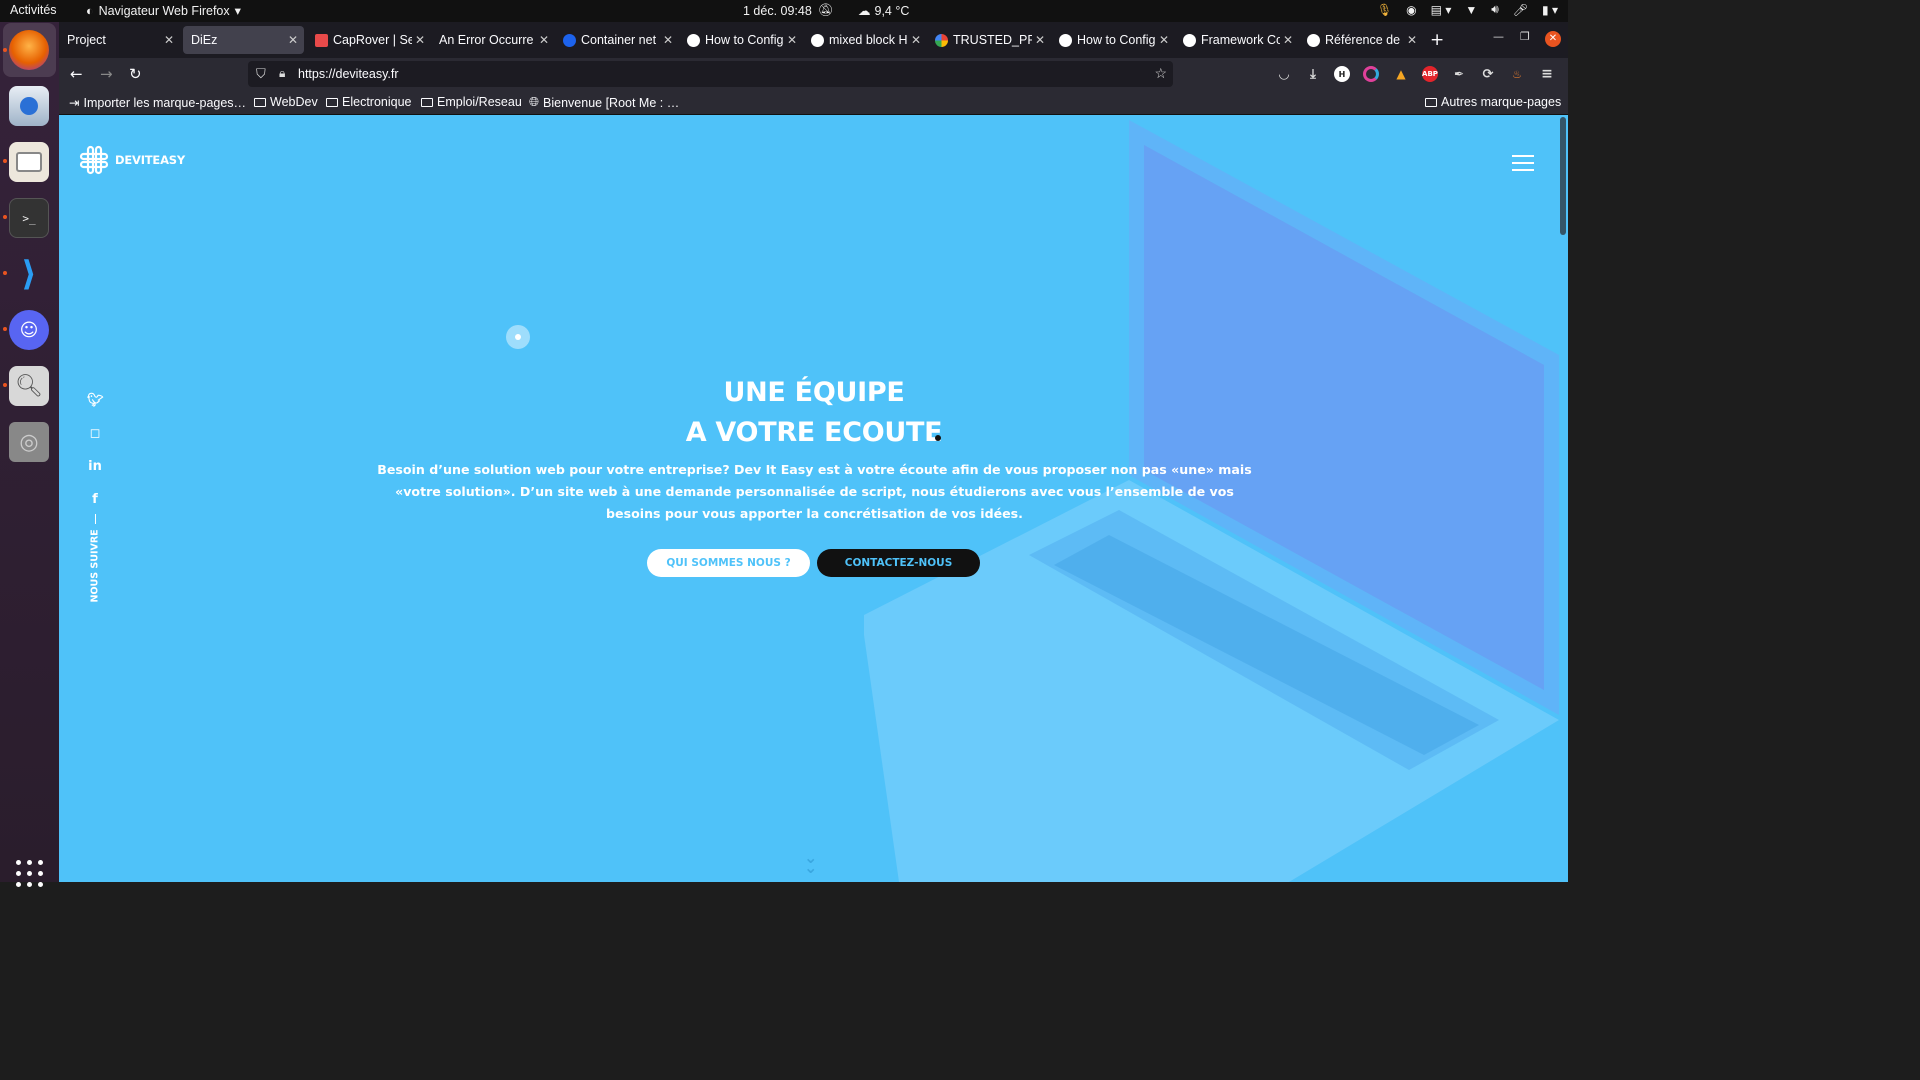  I want to click on discord-icon: ☺, so click(29, 330).